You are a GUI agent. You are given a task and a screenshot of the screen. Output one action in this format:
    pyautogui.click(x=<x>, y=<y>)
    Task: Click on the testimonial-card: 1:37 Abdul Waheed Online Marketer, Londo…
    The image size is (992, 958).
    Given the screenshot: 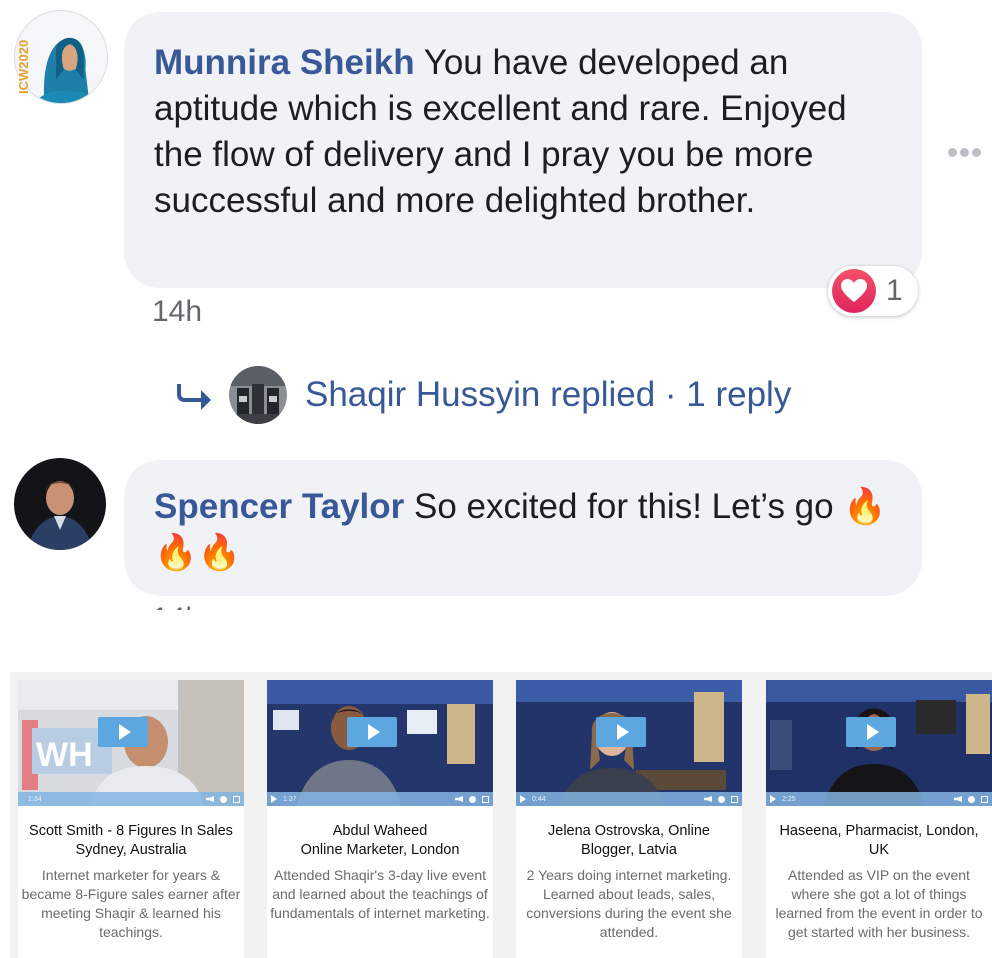 What is the action you would take?
    pyautogui.click(x=380, y=819)
    